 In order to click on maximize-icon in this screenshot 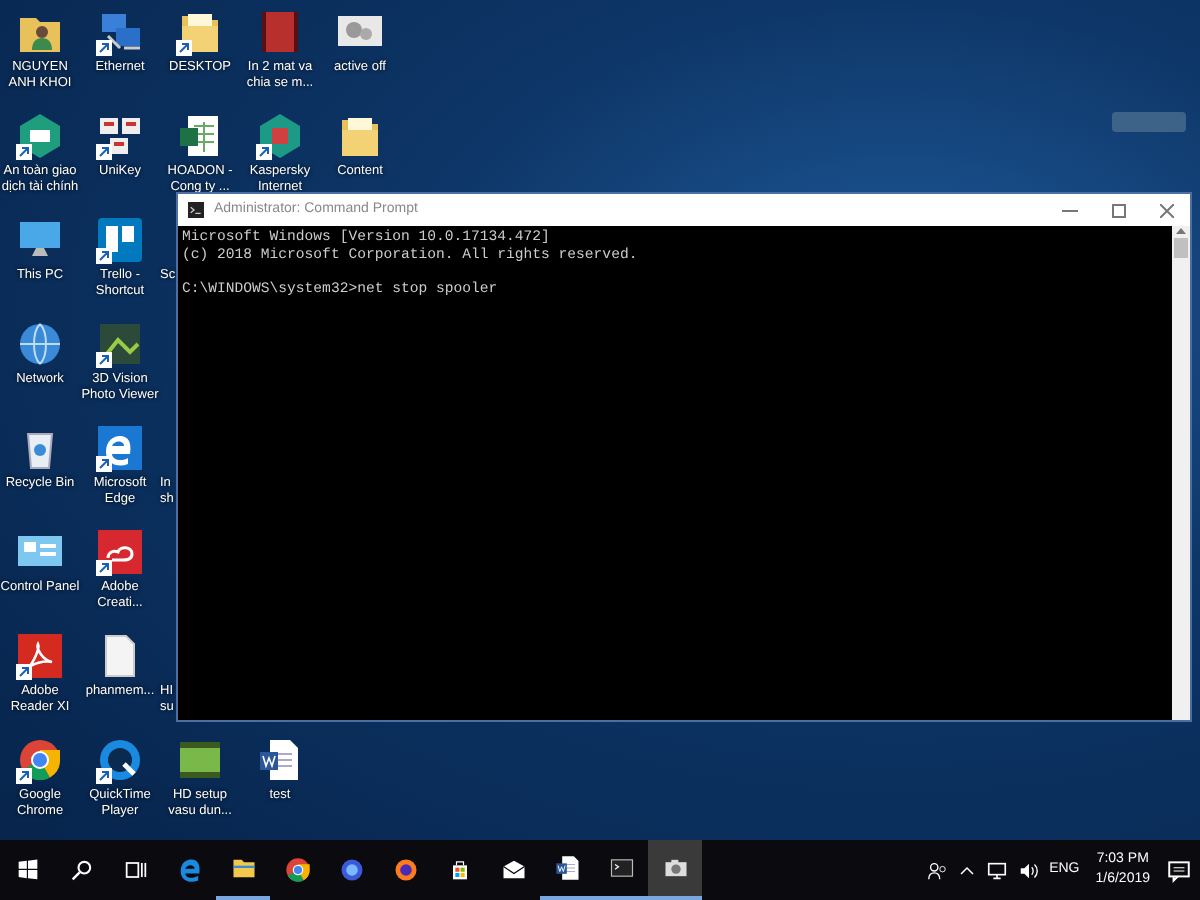, I will do `click(1118, 210)`.